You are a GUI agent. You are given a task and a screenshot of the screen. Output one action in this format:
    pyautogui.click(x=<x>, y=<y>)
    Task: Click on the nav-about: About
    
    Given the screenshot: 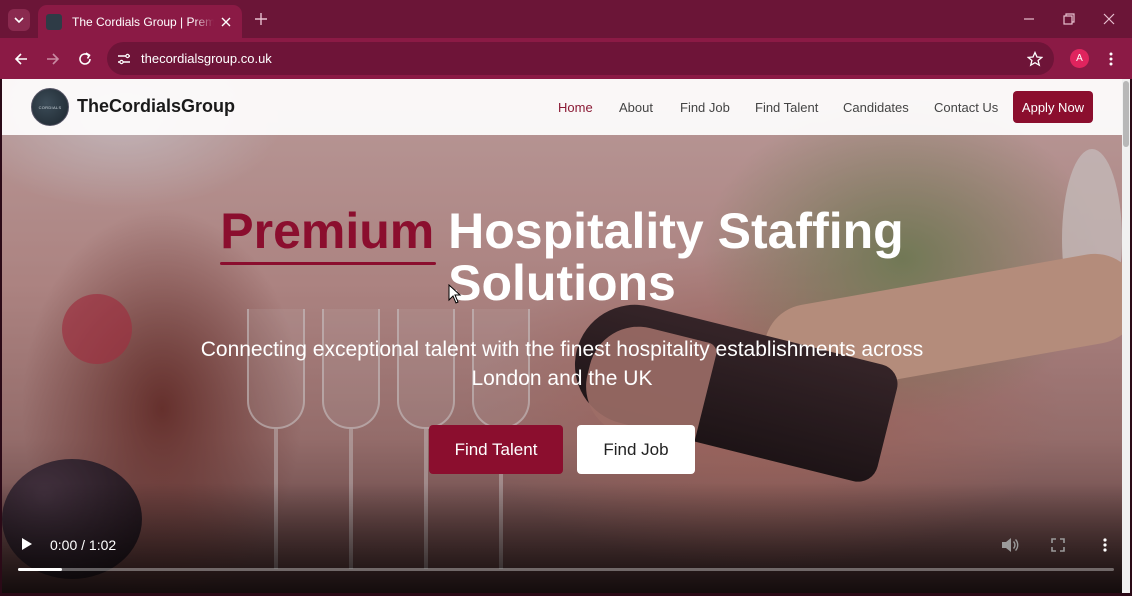 What is the action you would take?
    pyautogui.click(x=636, y=107)
    